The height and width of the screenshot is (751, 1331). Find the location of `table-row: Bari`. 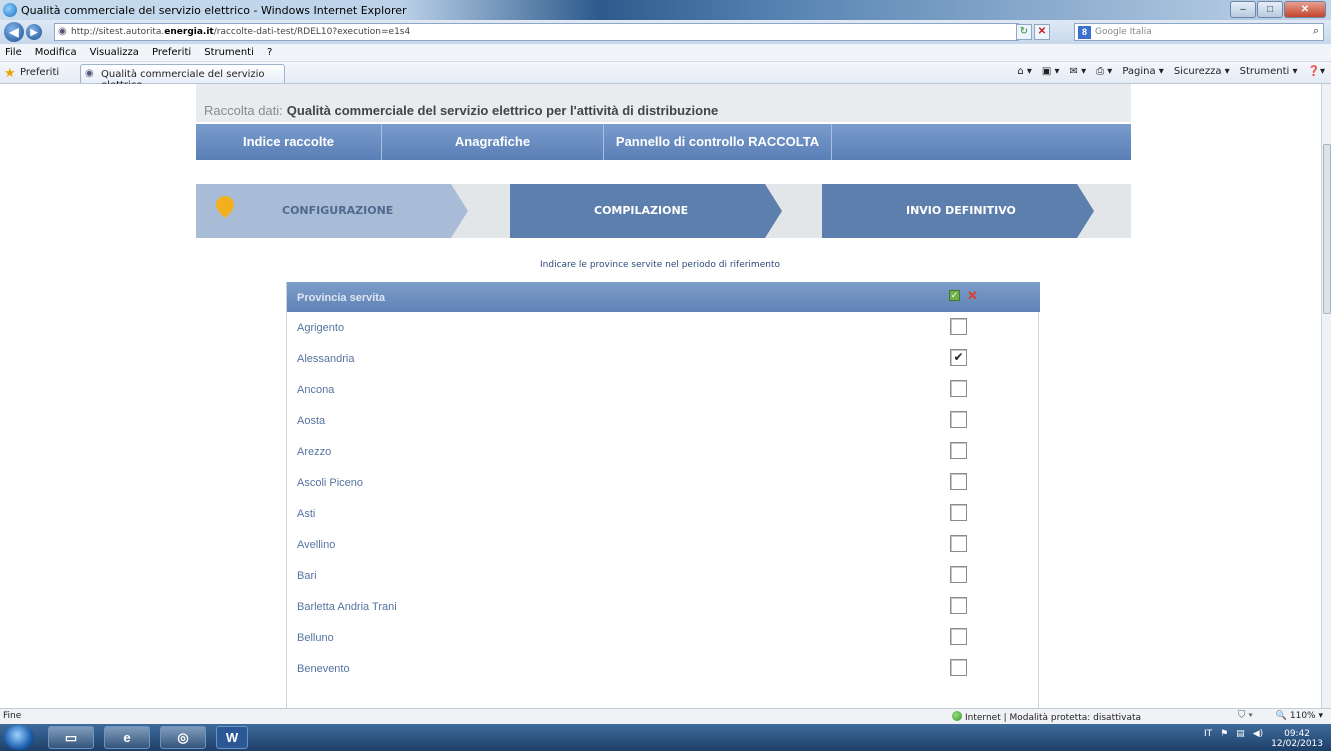

table-row: Bari is located at coordinates (663, 575).